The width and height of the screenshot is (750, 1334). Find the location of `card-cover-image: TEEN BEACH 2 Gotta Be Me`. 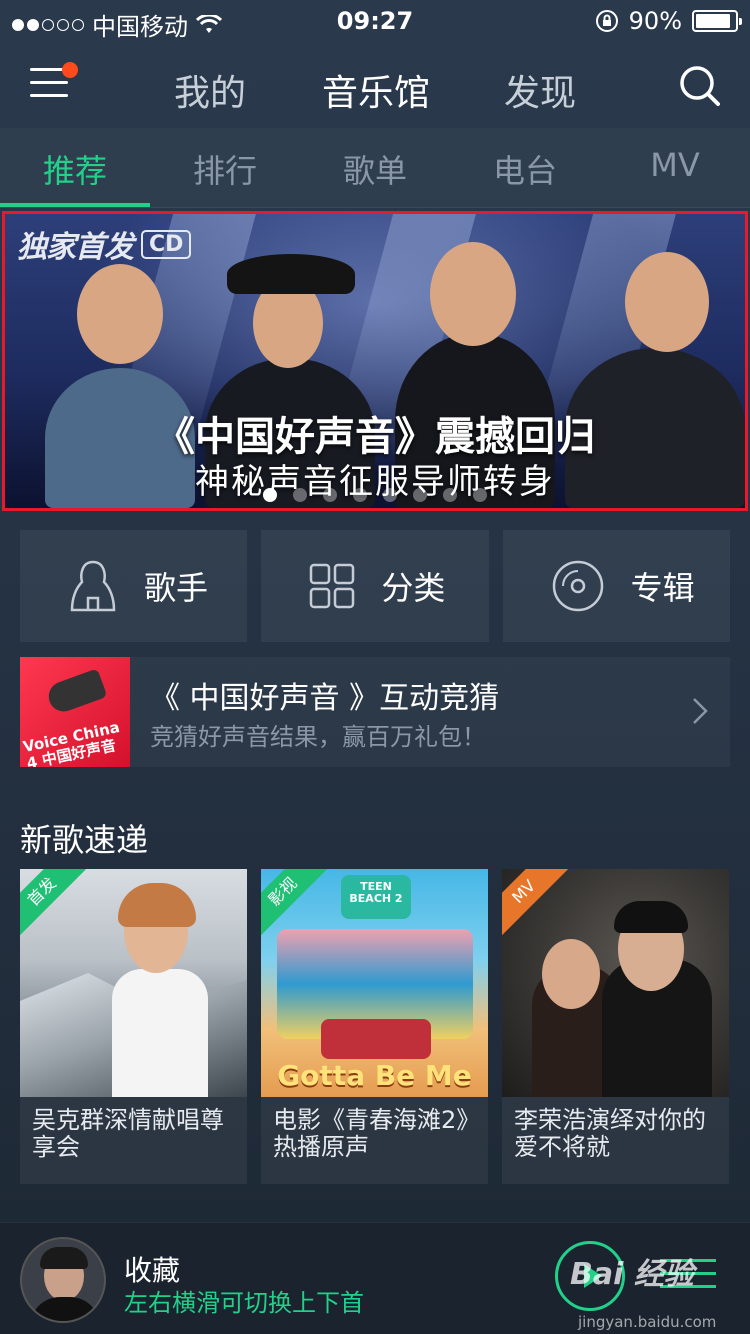

card-cover-image: TEEN BEACH 2 Gotta Be Me is located at coordinates (374, 983).